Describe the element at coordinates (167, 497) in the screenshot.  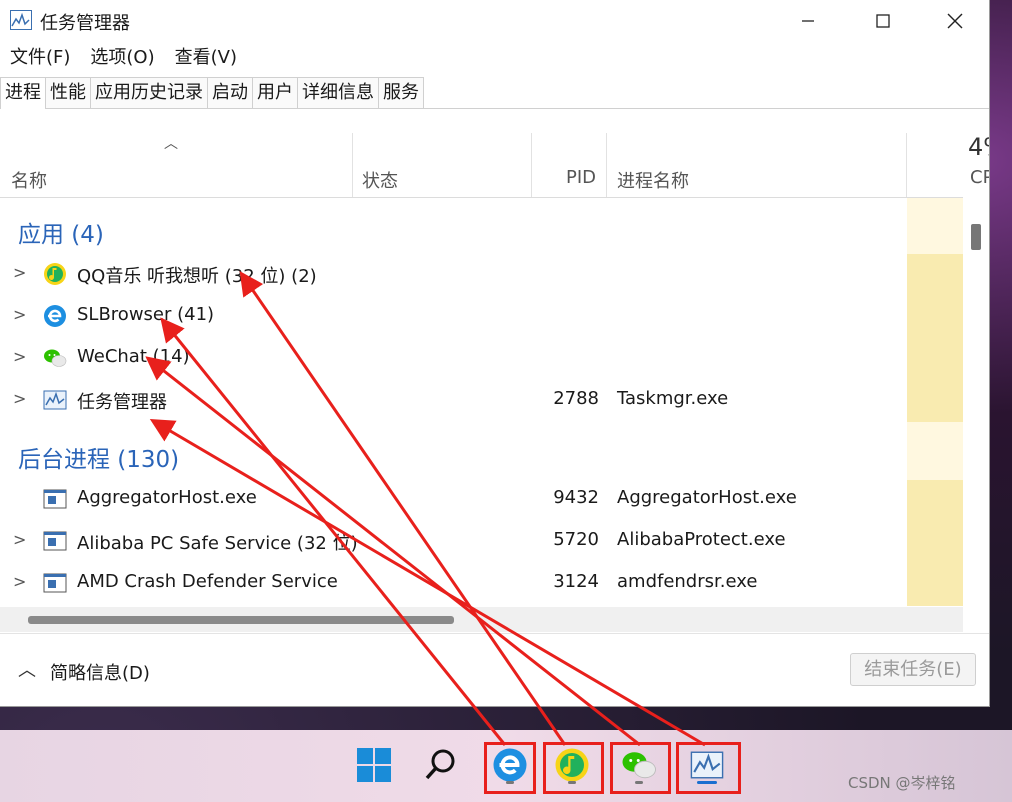
I see `process-name: AggregatorHost.exe` at that location.